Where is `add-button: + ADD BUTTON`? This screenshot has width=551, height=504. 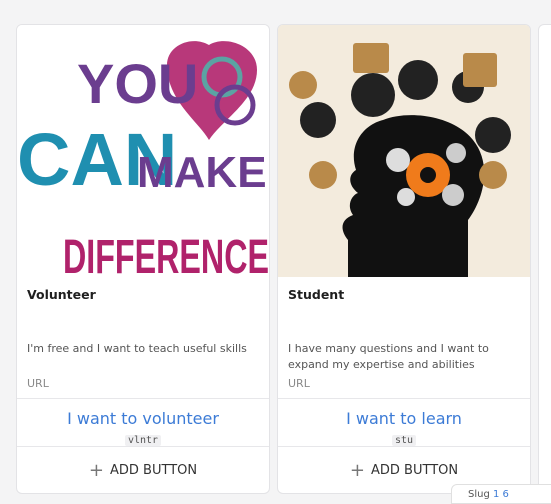
add-button: + ADD BUTTON is located at coordinates (143, 470).